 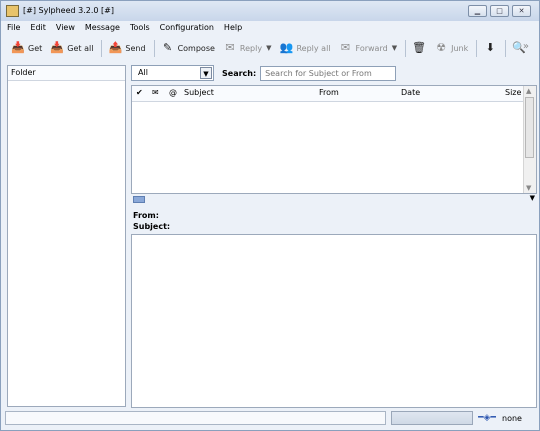 I want to click on maximize-button: □, so click(x=499, y=11).